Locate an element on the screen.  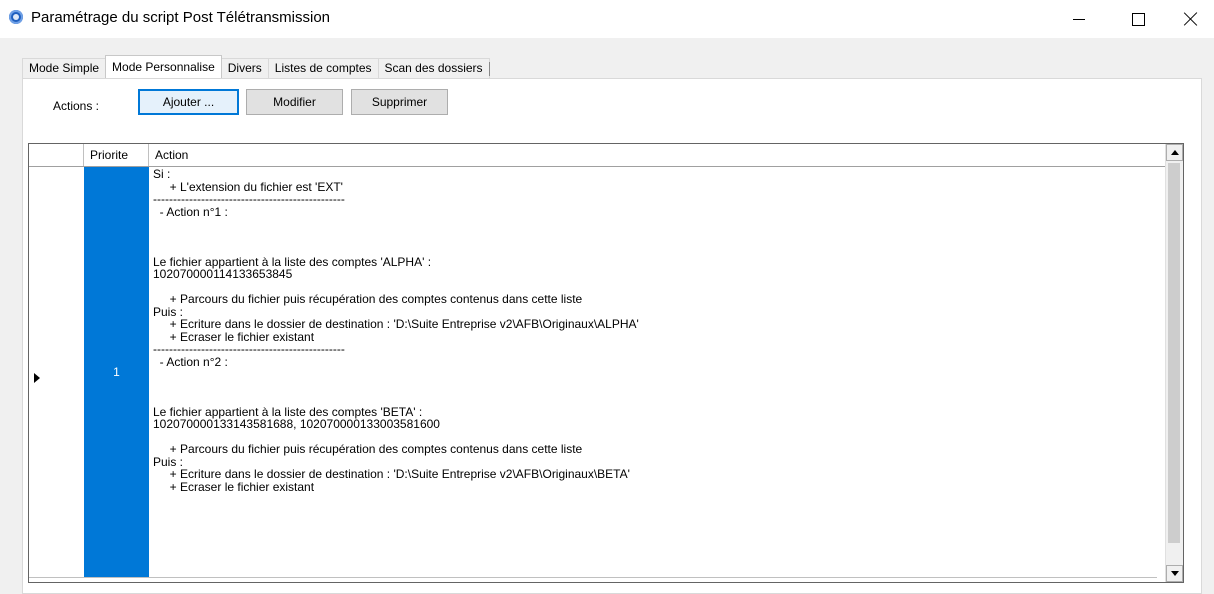
tab-scan-des-dossiers: Scan des dossiers is located at coordinates (433, 68).